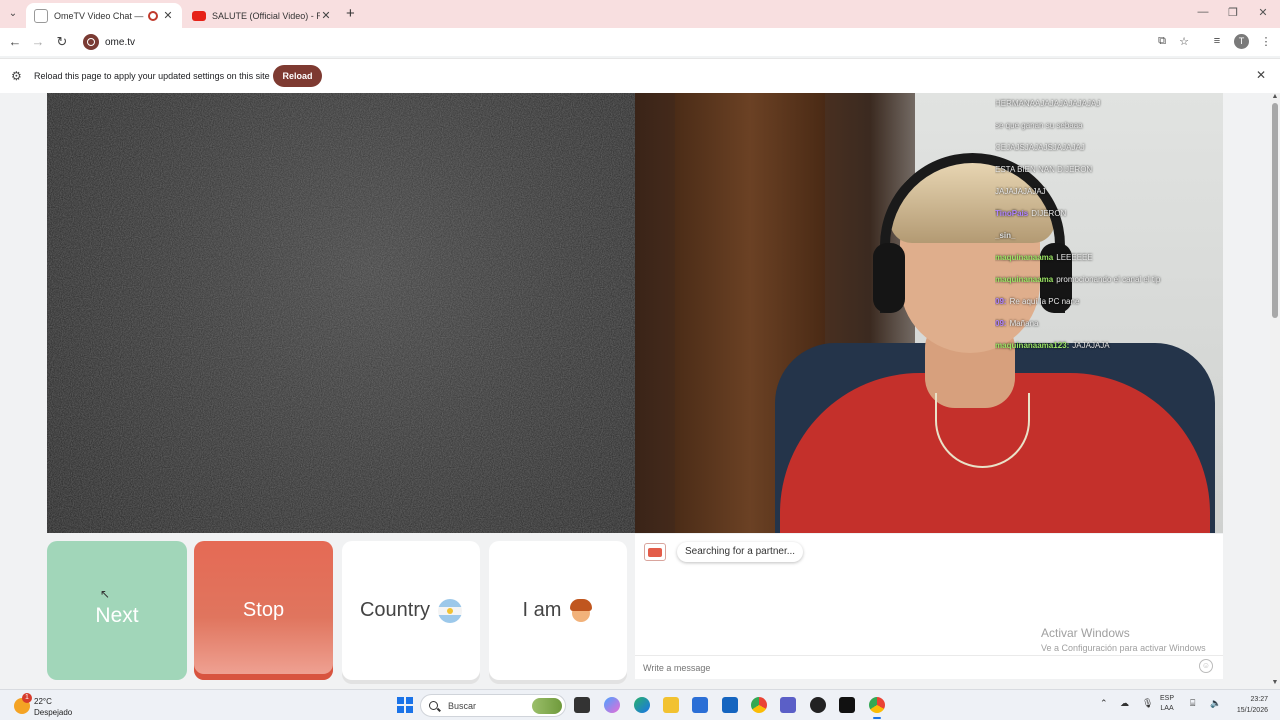 This screenshot has height=720, width=1280. What do you see at coordinates (1124, 703) in the screenshot?
I see `onedrive-icon: ☁` at bounding box center [1124, 703].